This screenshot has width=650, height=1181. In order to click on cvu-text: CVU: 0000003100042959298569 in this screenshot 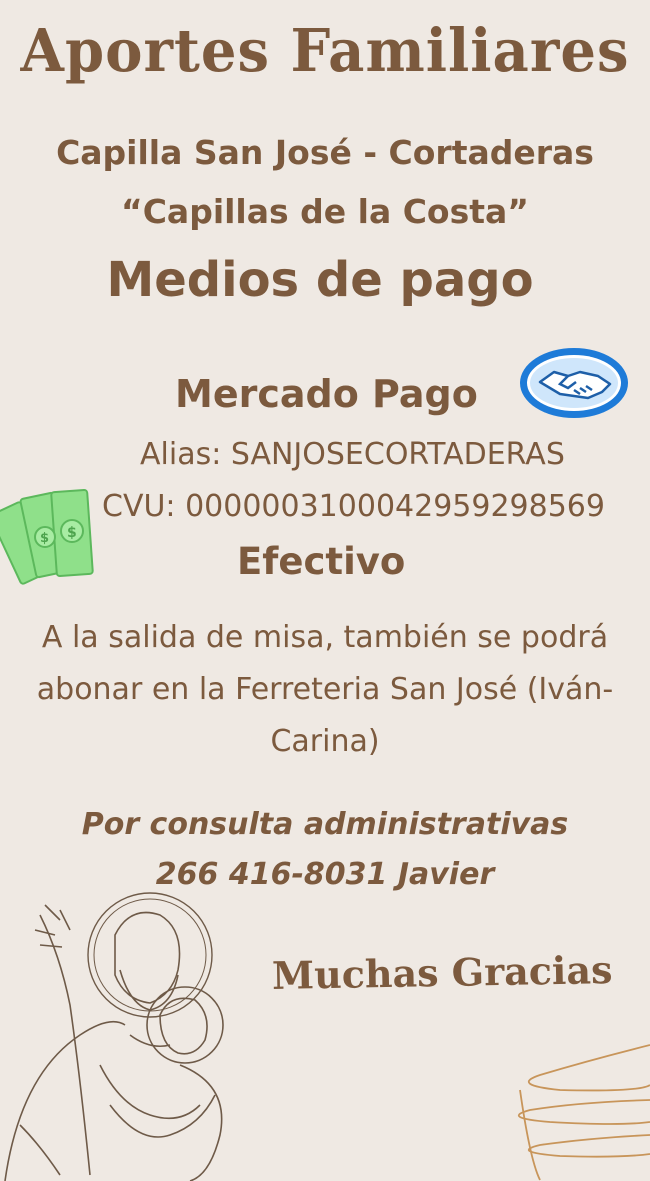, I will do `click(353, 506)`.